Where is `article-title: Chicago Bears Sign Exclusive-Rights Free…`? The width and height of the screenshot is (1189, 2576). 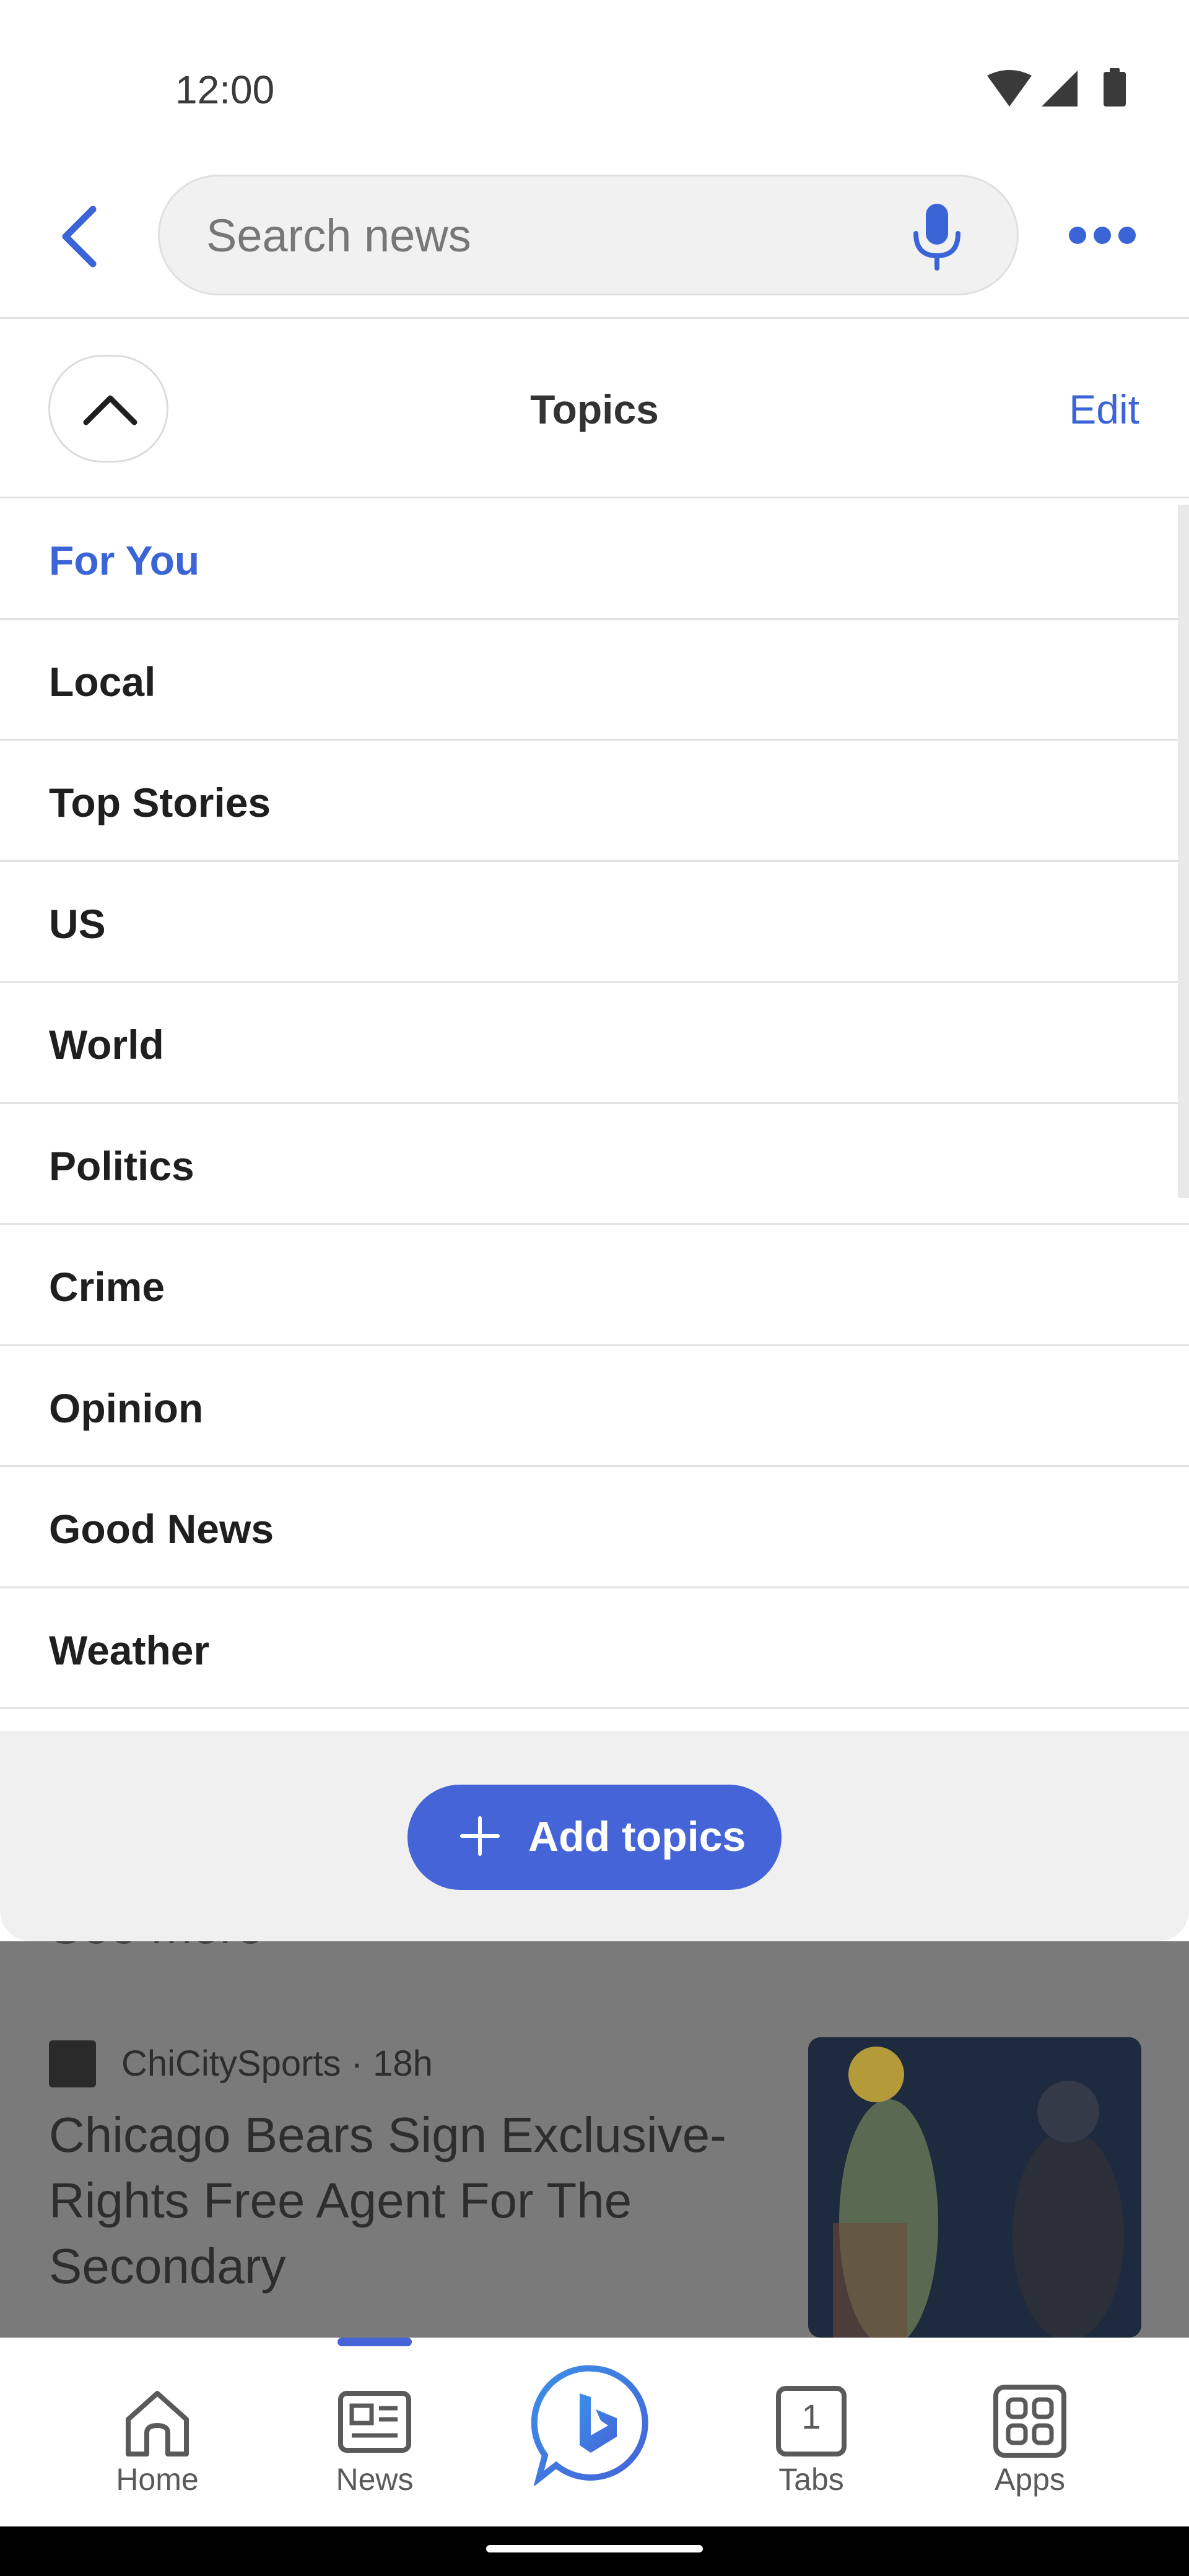 article-title: Chicago Bears Sign Exclusive-Rights Free… is located at coordinates (405, 2200).